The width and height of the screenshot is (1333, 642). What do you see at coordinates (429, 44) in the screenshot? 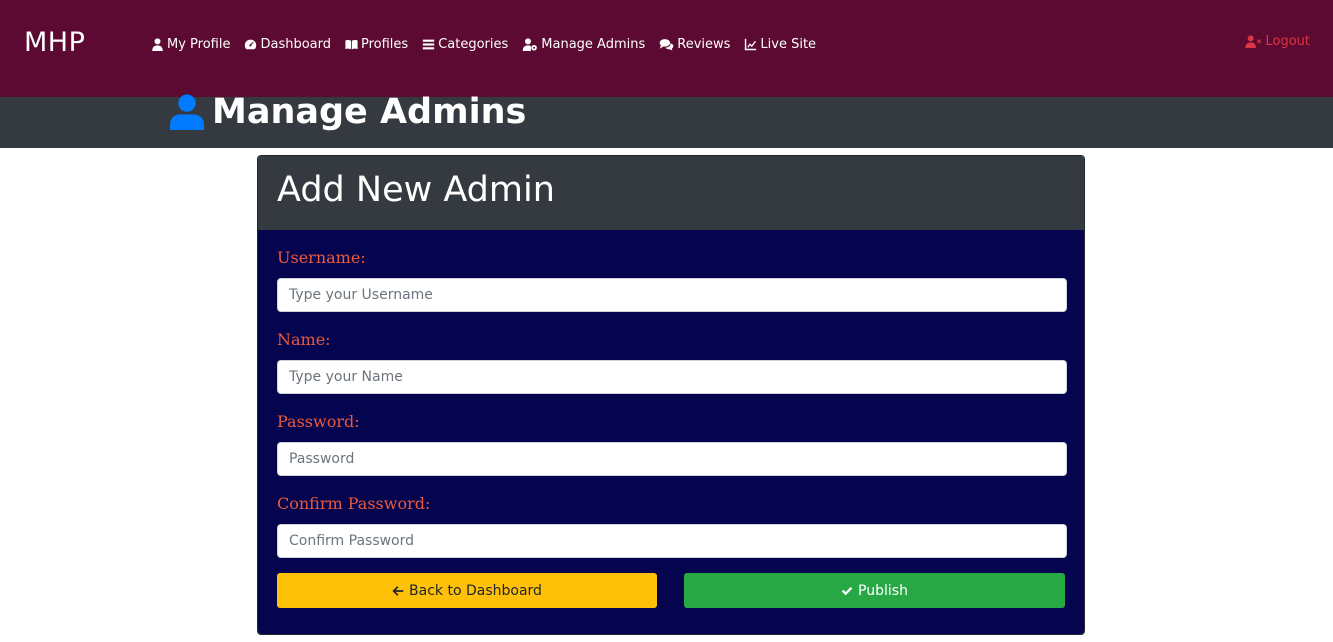
I see `list-icon` at bounding box center [429, 44].